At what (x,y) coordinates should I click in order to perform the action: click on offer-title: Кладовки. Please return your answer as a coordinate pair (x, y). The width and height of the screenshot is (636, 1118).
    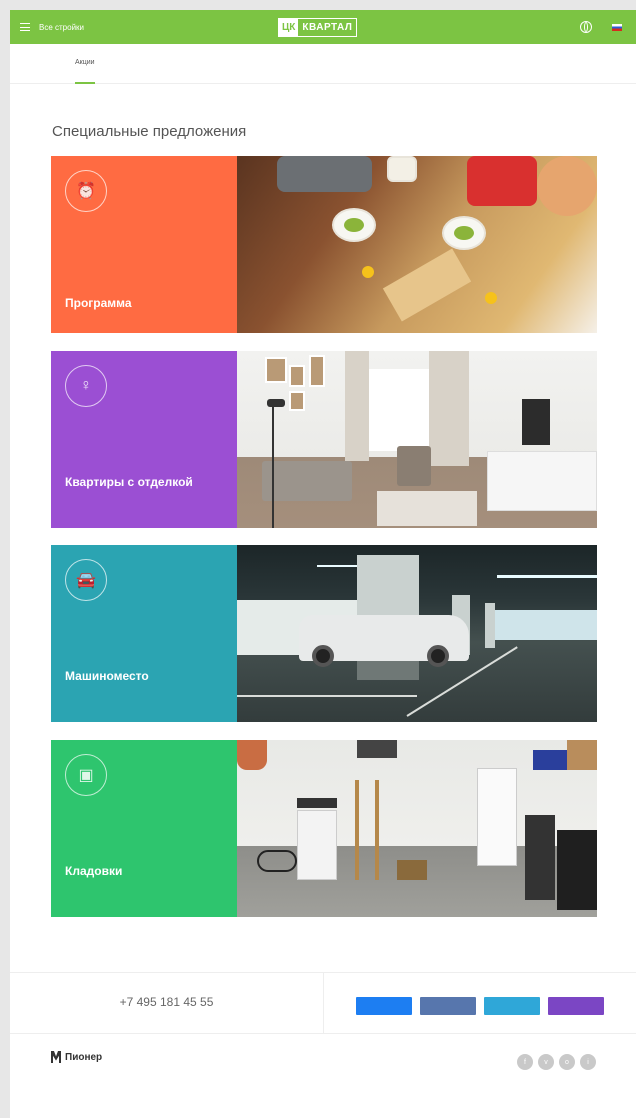
    Looking at the image, I should click on (147, 871).